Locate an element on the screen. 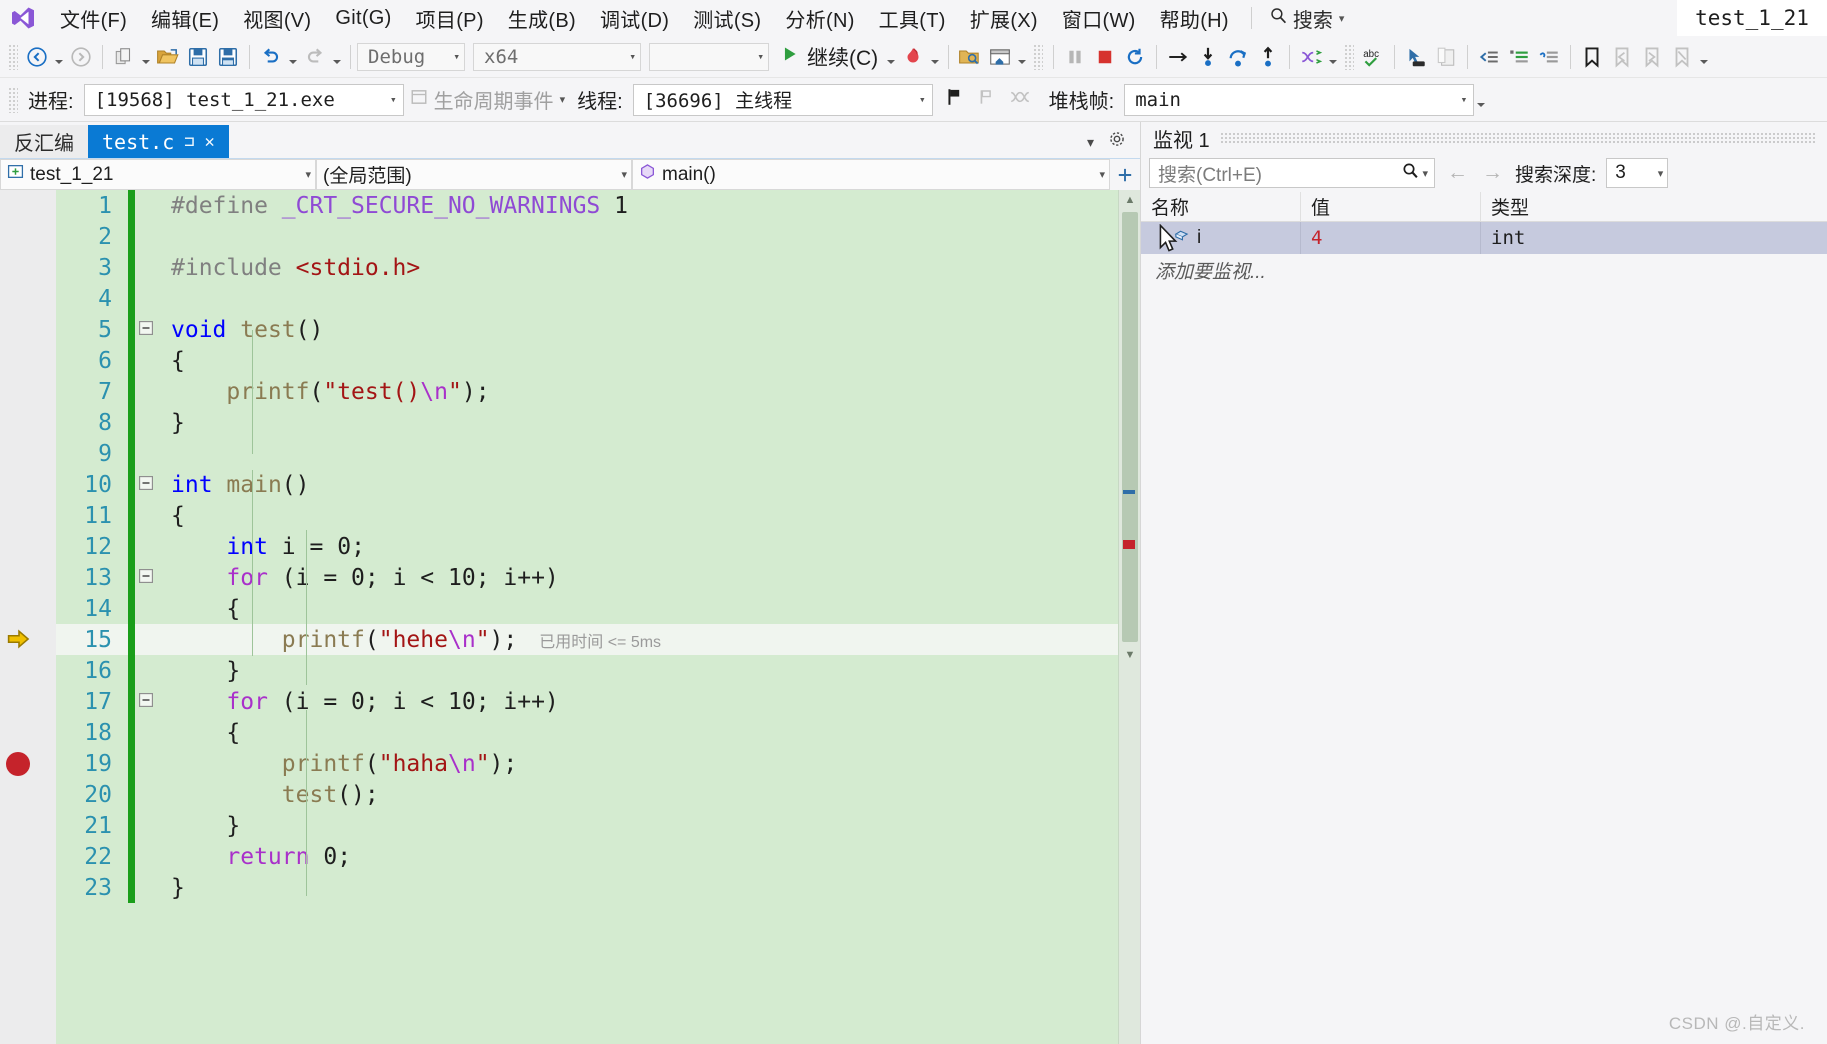  expand-toolbar-icon is located at coordinates (1125, 174).